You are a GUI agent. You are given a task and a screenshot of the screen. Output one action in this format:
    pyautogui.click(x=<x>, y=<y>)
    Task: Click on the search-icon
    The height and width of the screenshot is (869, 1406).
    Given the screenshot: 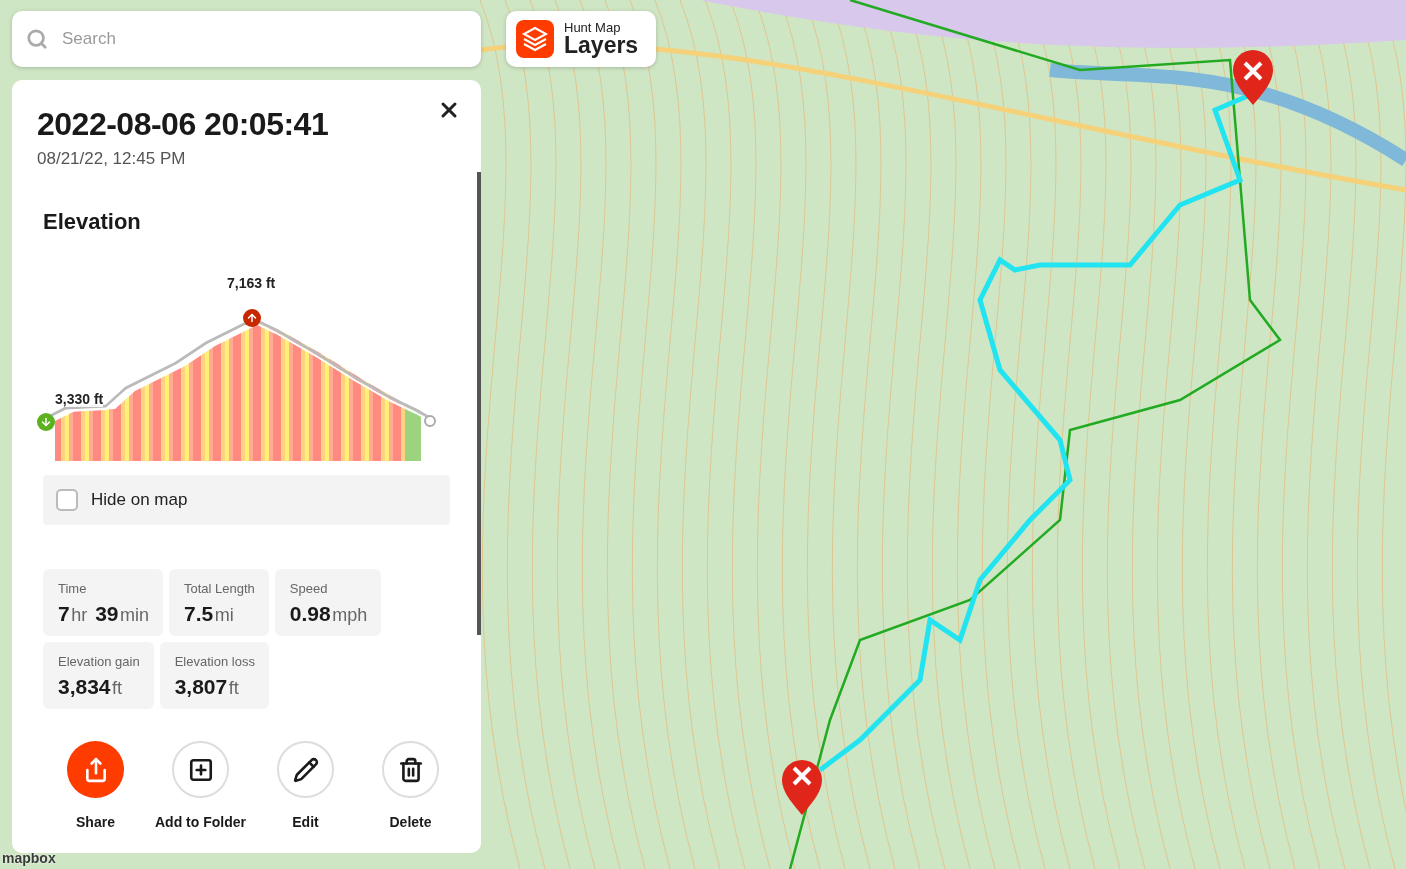 What is the action you would take?
    pyautogui.click(x=37, y=39)
    